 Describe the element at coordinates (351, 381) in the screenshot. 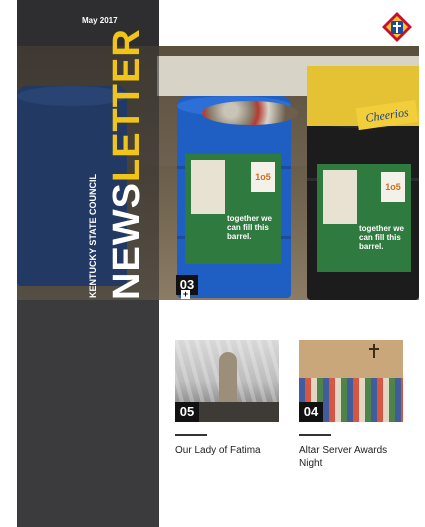

I see `article-thumbnail-servers: 04` at that location.